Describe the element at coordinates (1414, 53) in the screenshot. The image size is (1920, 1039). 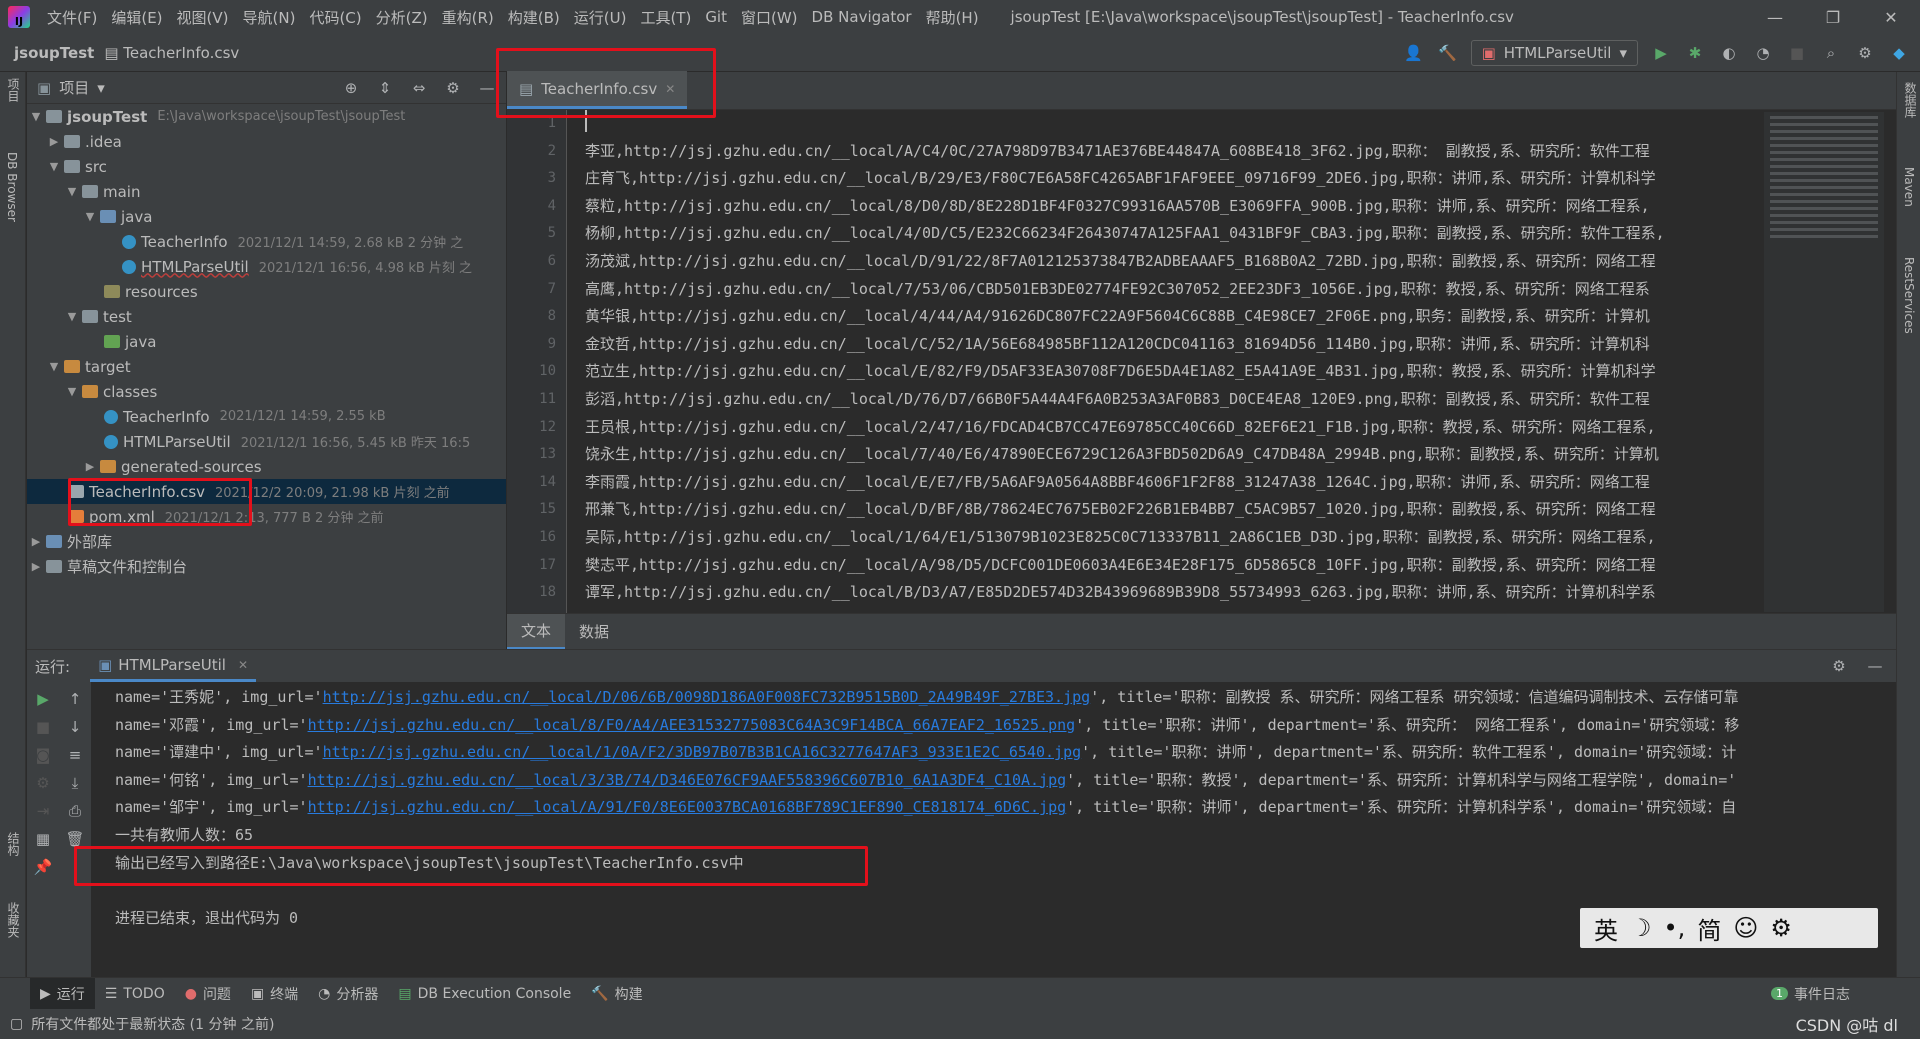
I see `user-icon: 👤` at that location.